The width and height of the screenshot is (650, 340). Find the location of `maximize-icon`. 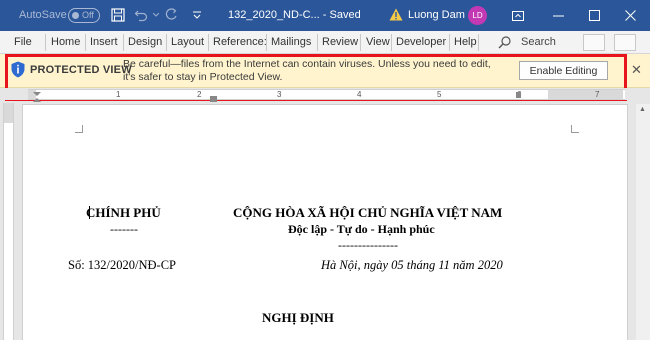

maximize-icon is located at coordinates (594, 15).